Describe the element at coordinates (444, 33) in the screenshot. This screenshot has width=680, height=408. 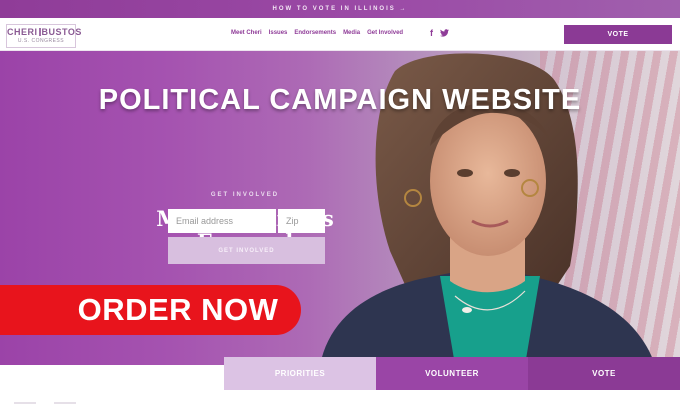
I see `twitter-icon` at that location.